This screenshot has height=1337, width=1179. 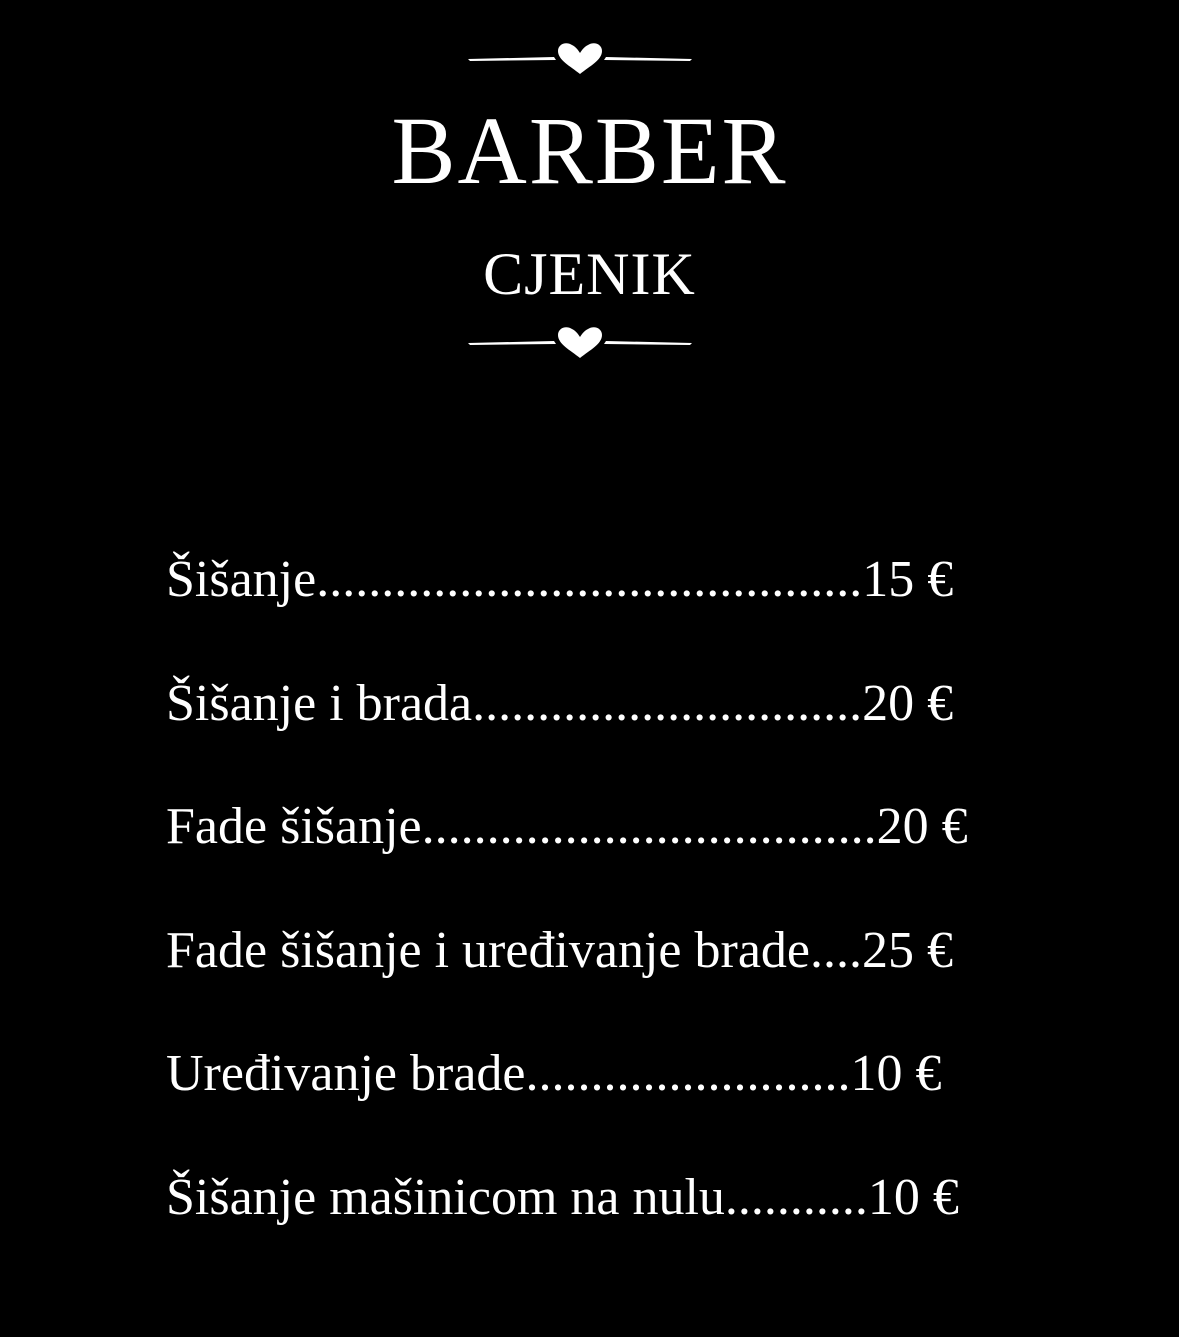 What do you see at coordinates (559, 950) in the screenshot?
I see `price-list-item: Fade šišanje i uređivanje brade....25 €` at bounding box center [559, 950].